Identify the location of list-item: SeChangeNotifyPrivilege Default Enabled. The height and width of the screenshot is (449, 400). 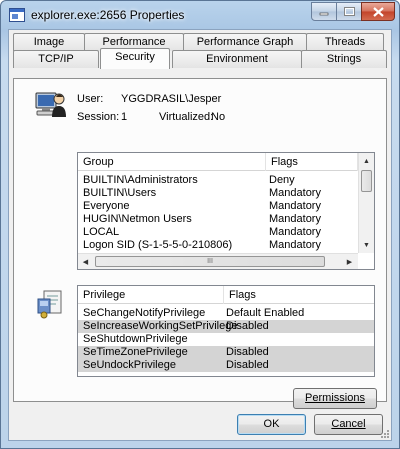
(226, 313).